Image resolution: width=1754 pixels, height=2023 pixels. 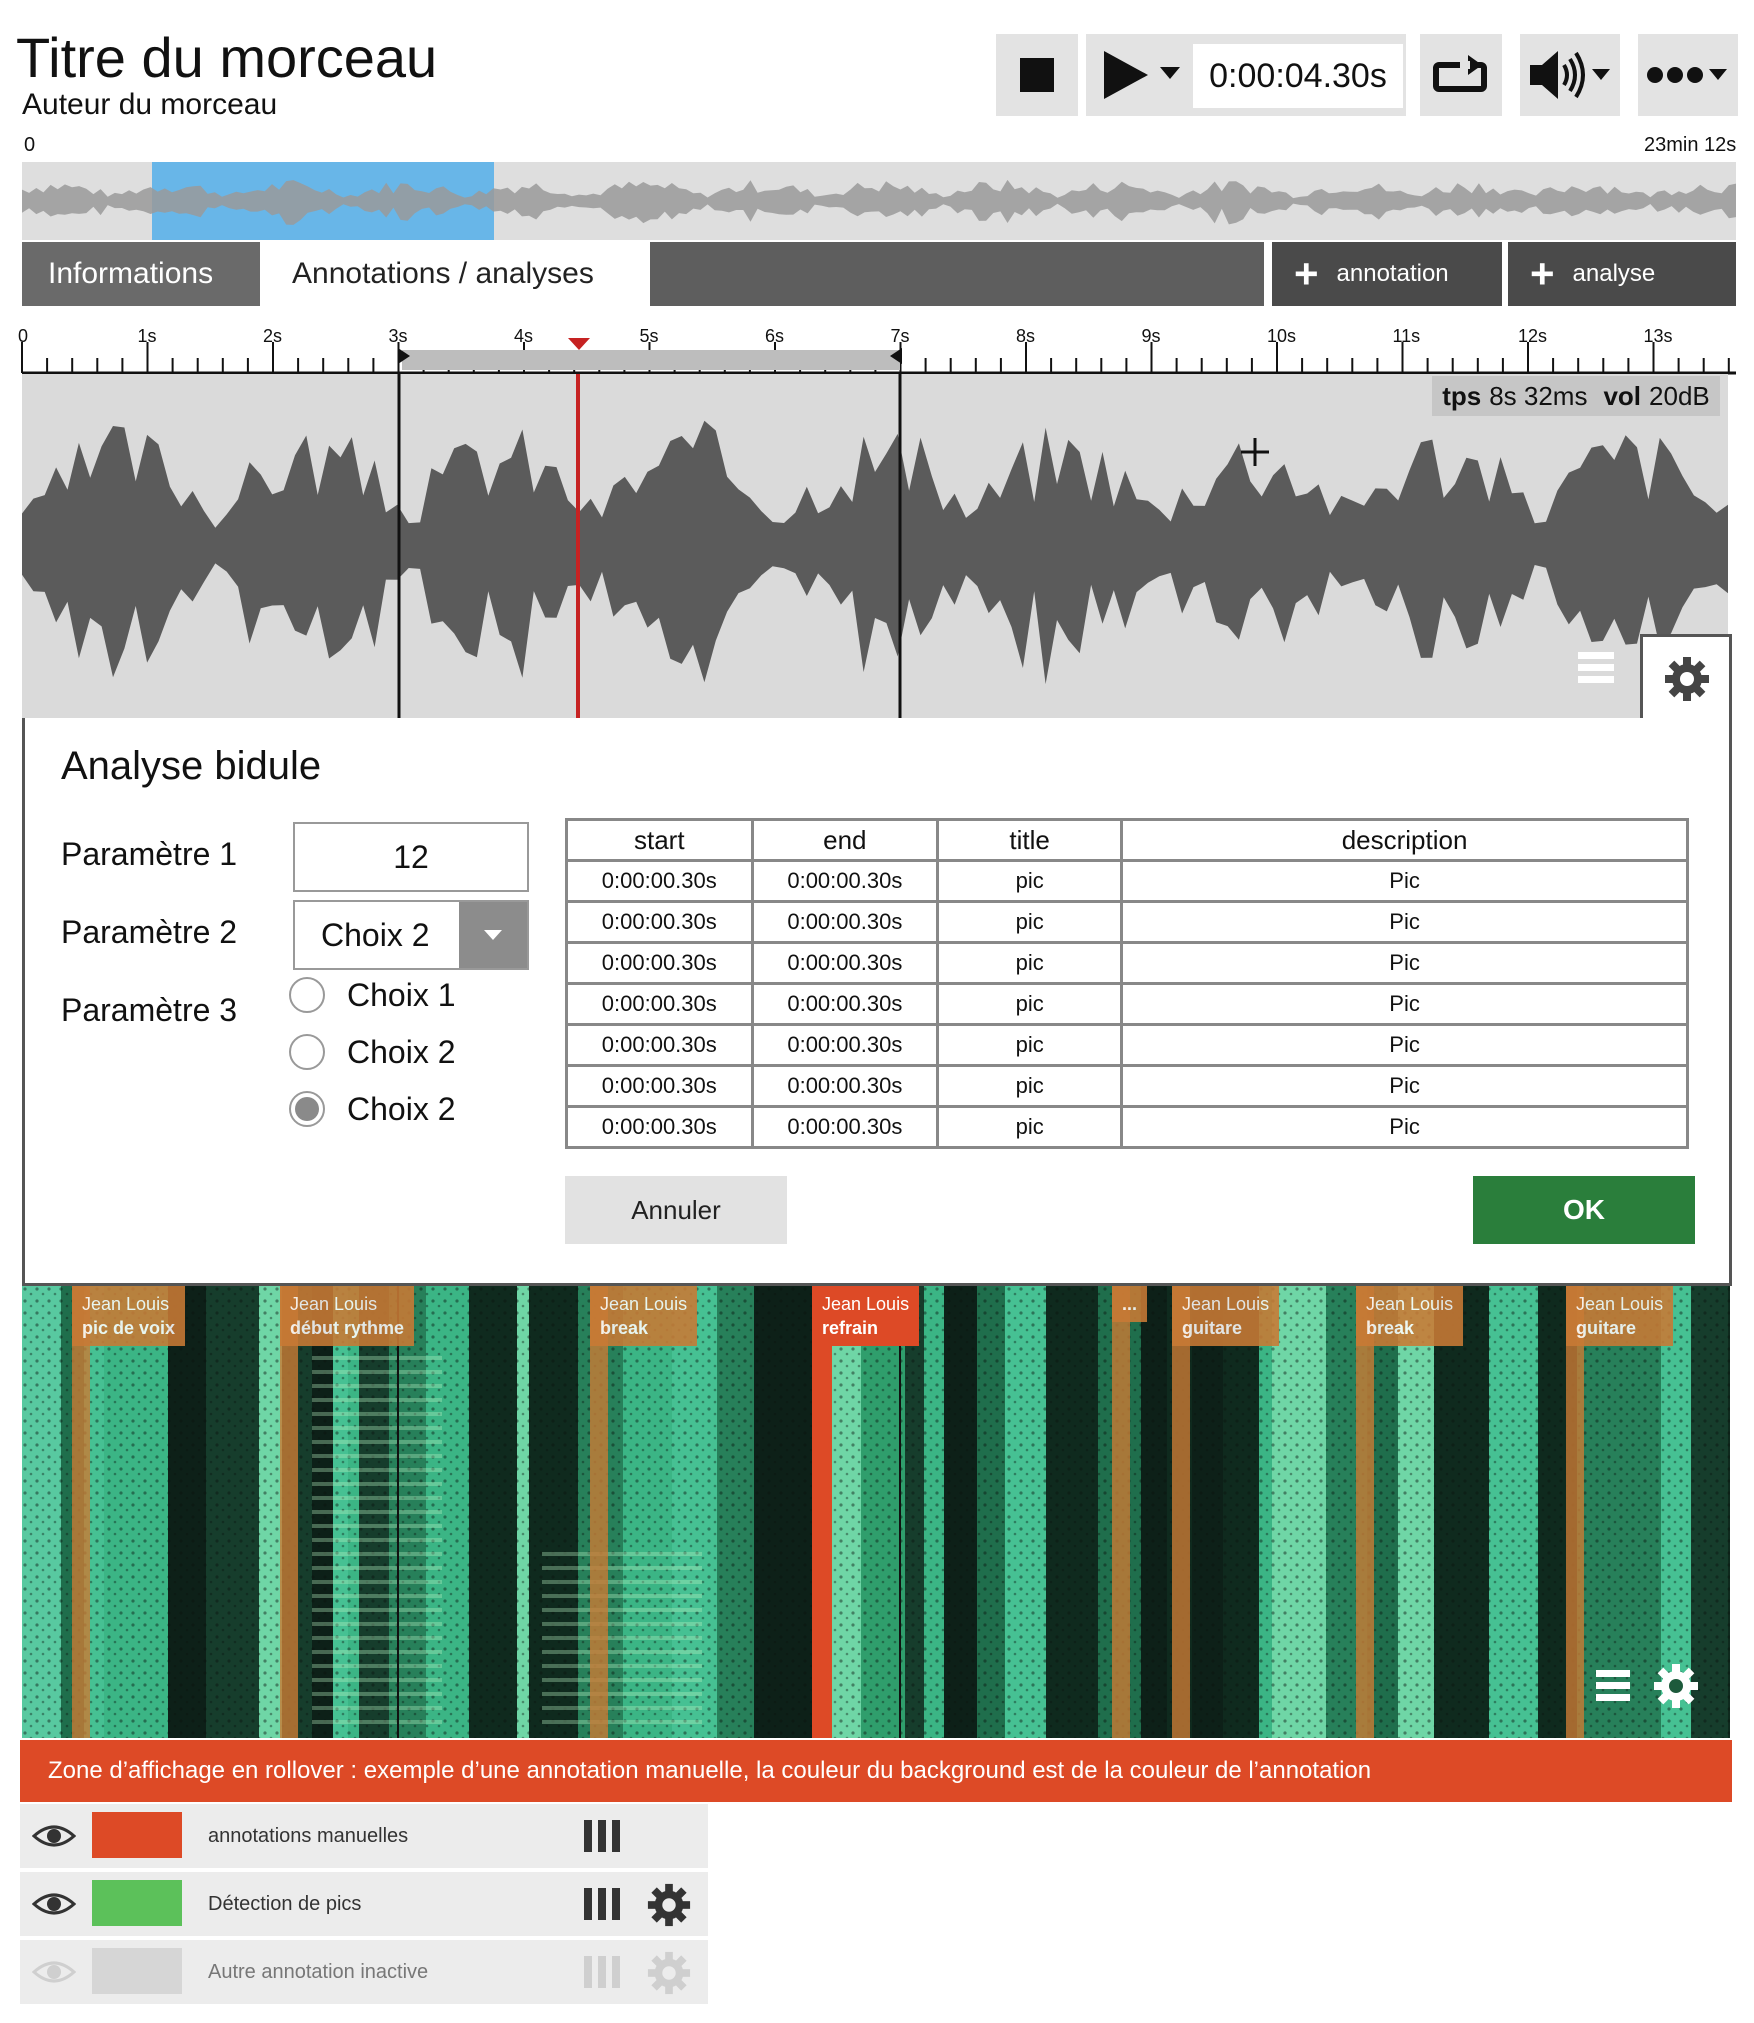 What do you see at coordinates (1679, 395) in the screenshot?
I see `vol-value: 20dB` at bounding box center [1679, 395].